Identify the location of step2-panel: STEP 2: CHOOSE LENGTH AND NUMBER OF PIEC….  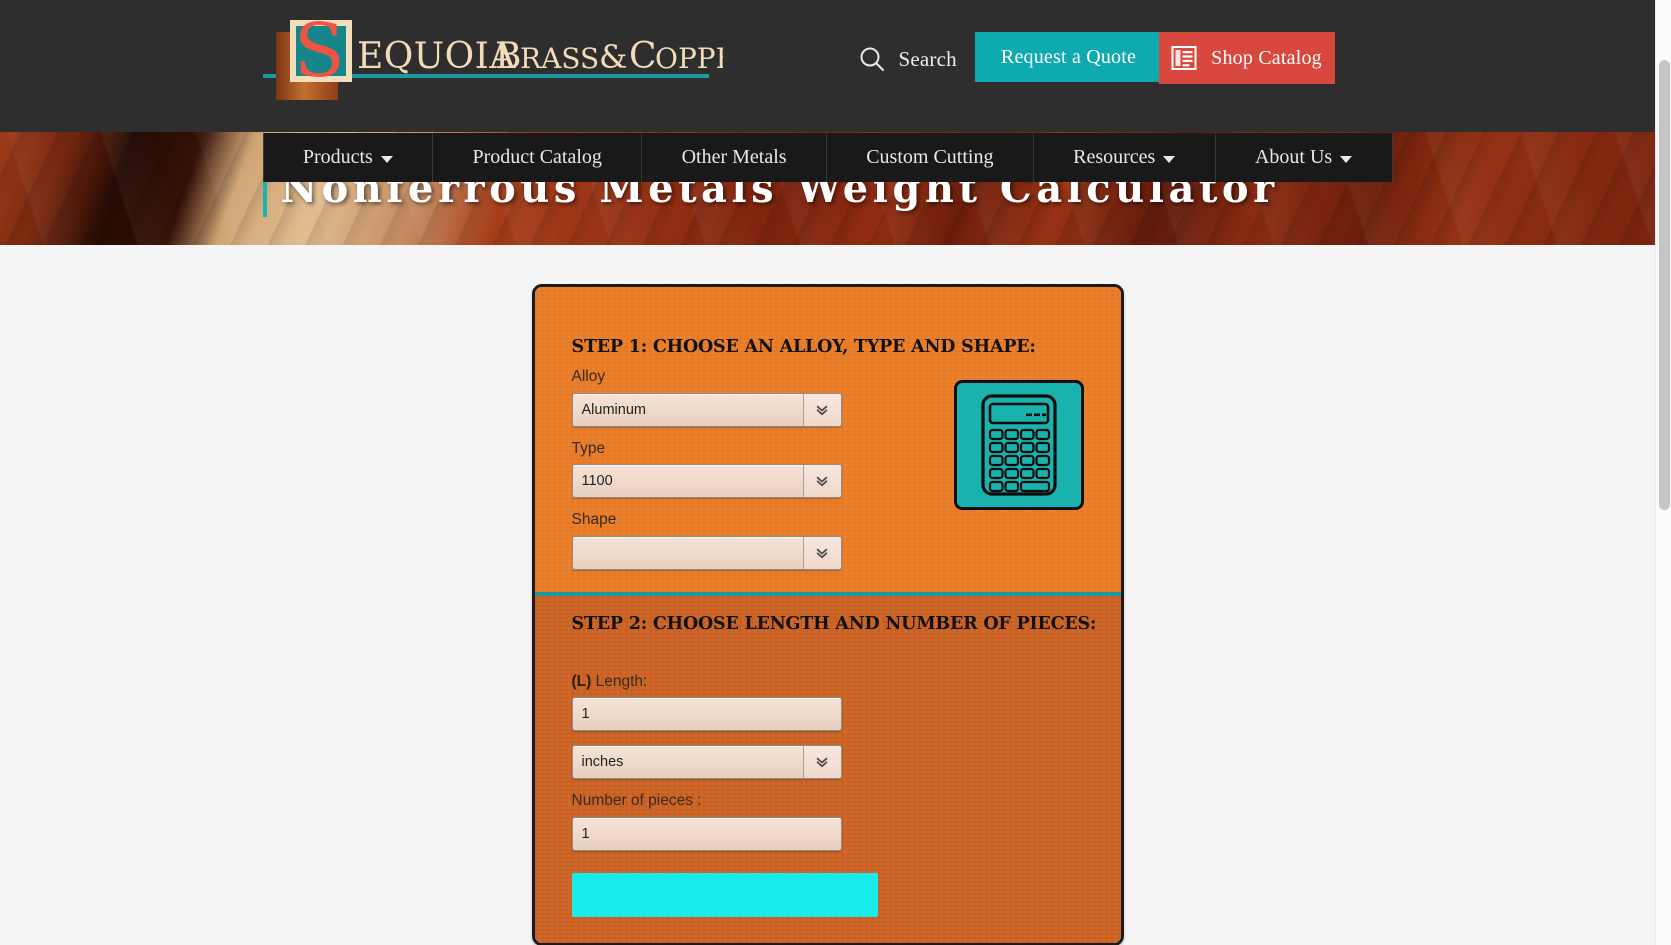
(828, 769).